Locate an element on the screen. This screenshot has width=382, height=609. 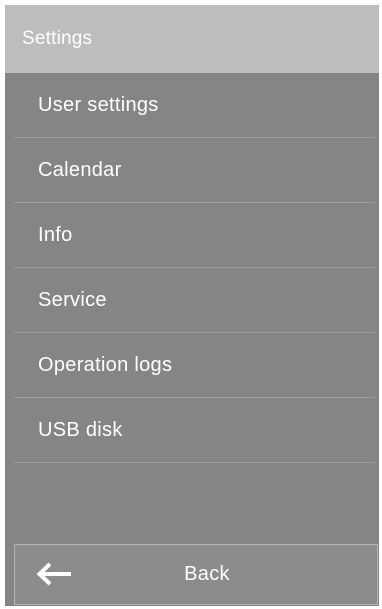
menu-item-service: Service is located at coordinates (192, 300).